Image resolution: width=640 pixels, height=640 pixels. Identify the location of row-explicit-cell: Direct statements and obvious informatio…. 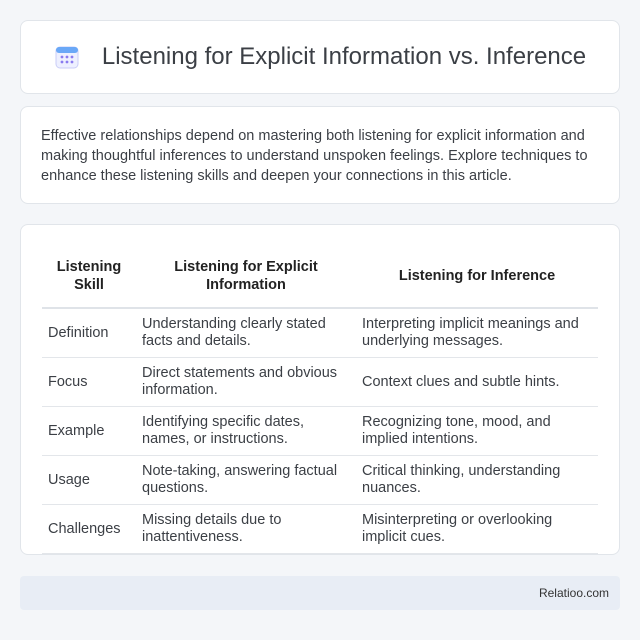
(246, 382).